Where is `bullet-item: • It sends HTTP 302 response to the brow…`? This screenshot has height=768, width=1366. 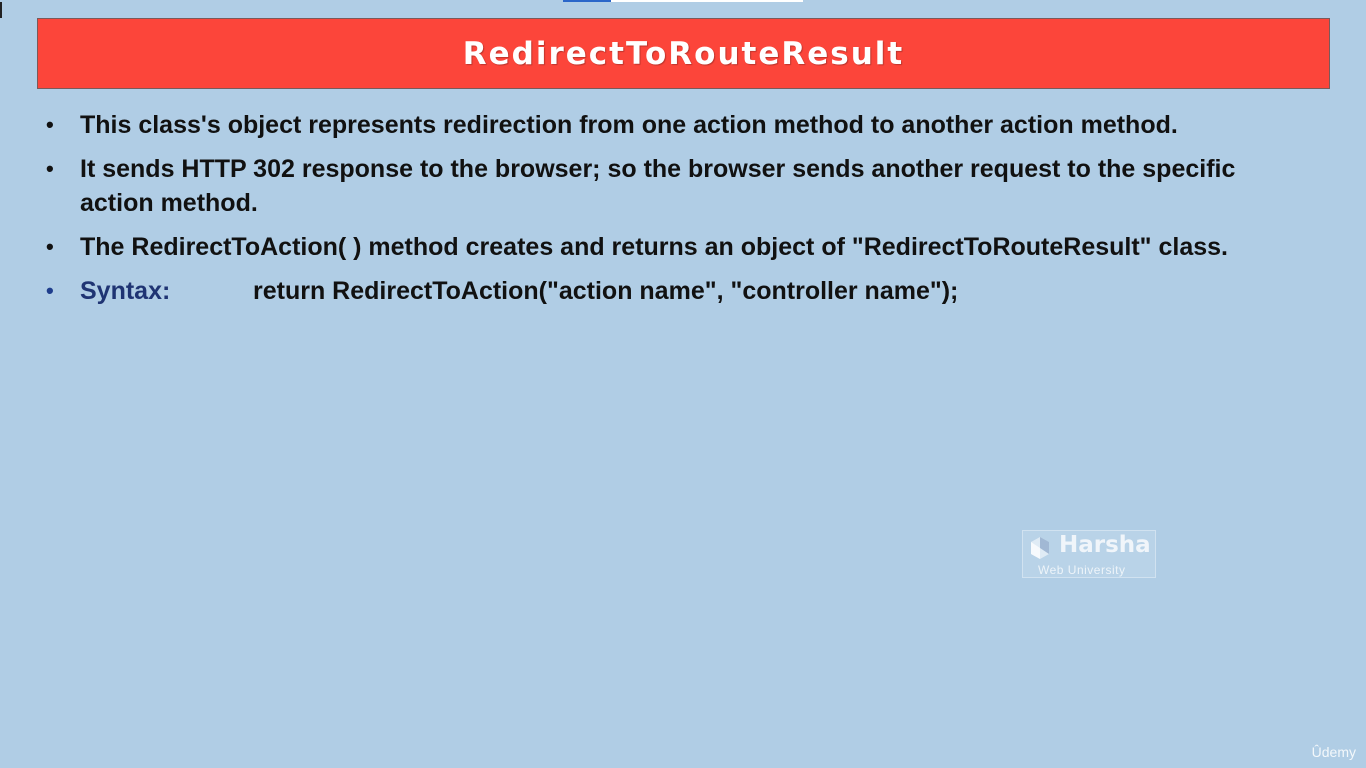
bullet-item: • It sends HTTP 302 response to the brow… is located at coordinates (676, 186).